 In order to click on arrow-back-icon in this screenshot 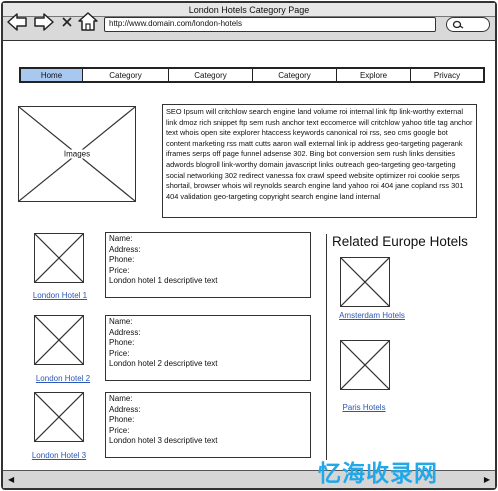, I will do `click(17, 22)`.